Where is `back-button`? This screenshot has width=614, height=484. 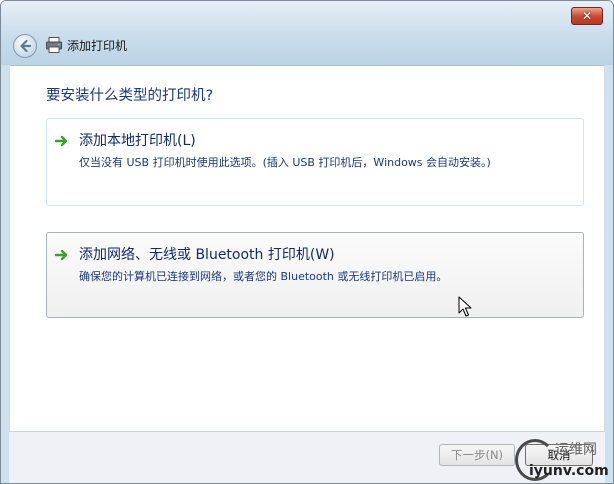 back-button is located at coordinates (25, 46).